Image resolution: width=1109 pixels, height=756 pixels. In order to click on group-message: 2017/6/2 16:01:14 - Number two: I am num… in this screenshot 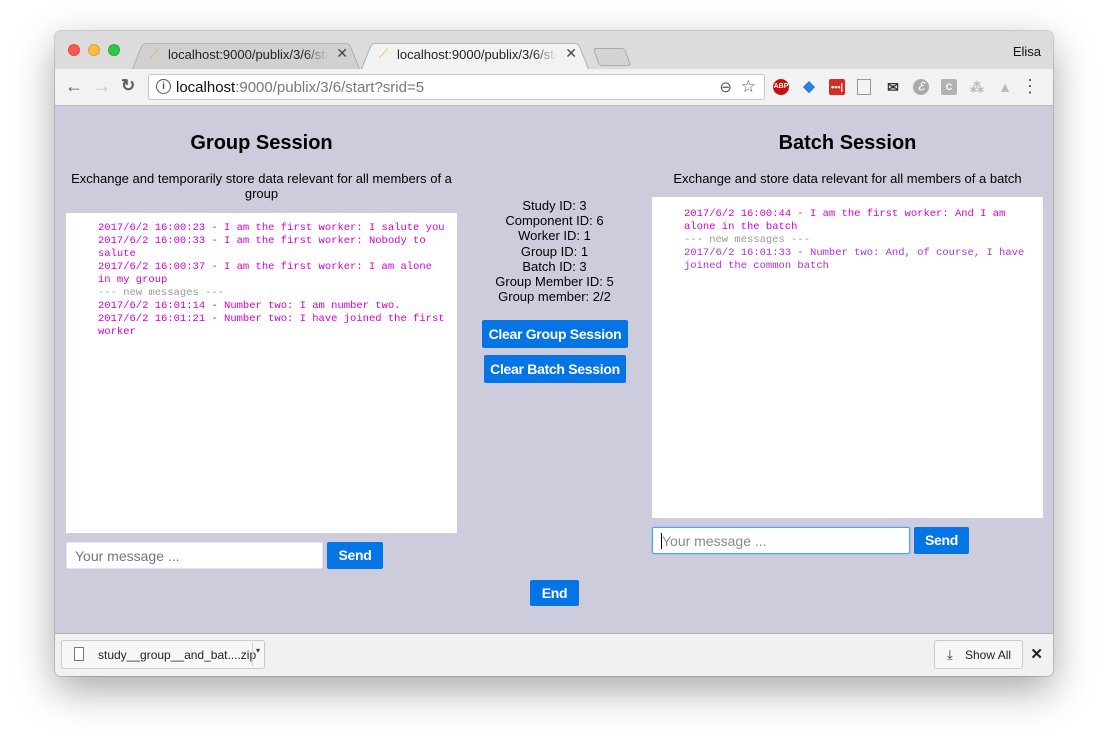, I will do `click(249, 306)`.